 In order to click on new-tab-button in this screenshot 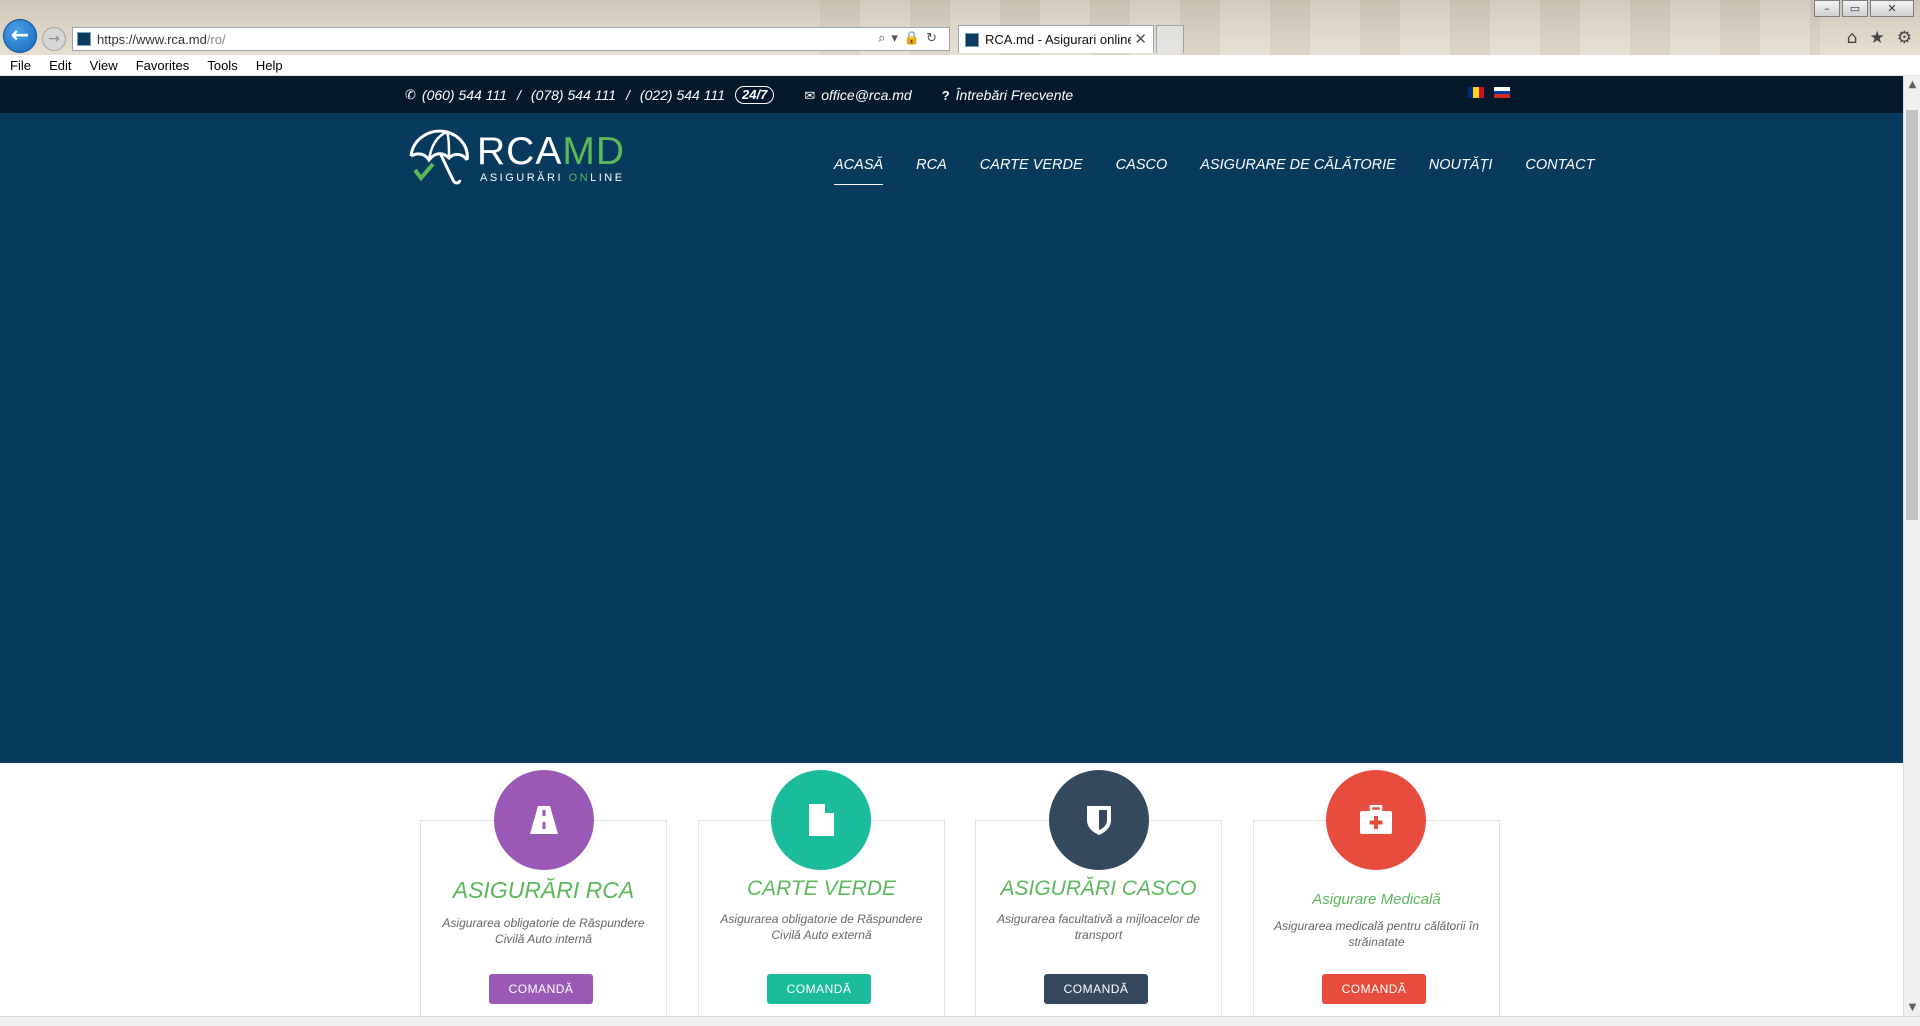, I will do `click(1170, 39)`.